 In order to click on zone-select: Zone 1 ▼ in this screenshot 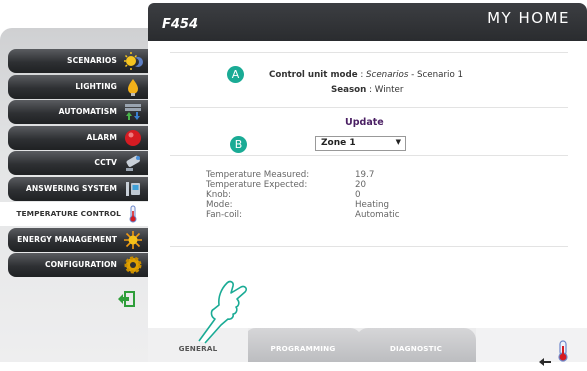, I will do `click(360, 143)`.